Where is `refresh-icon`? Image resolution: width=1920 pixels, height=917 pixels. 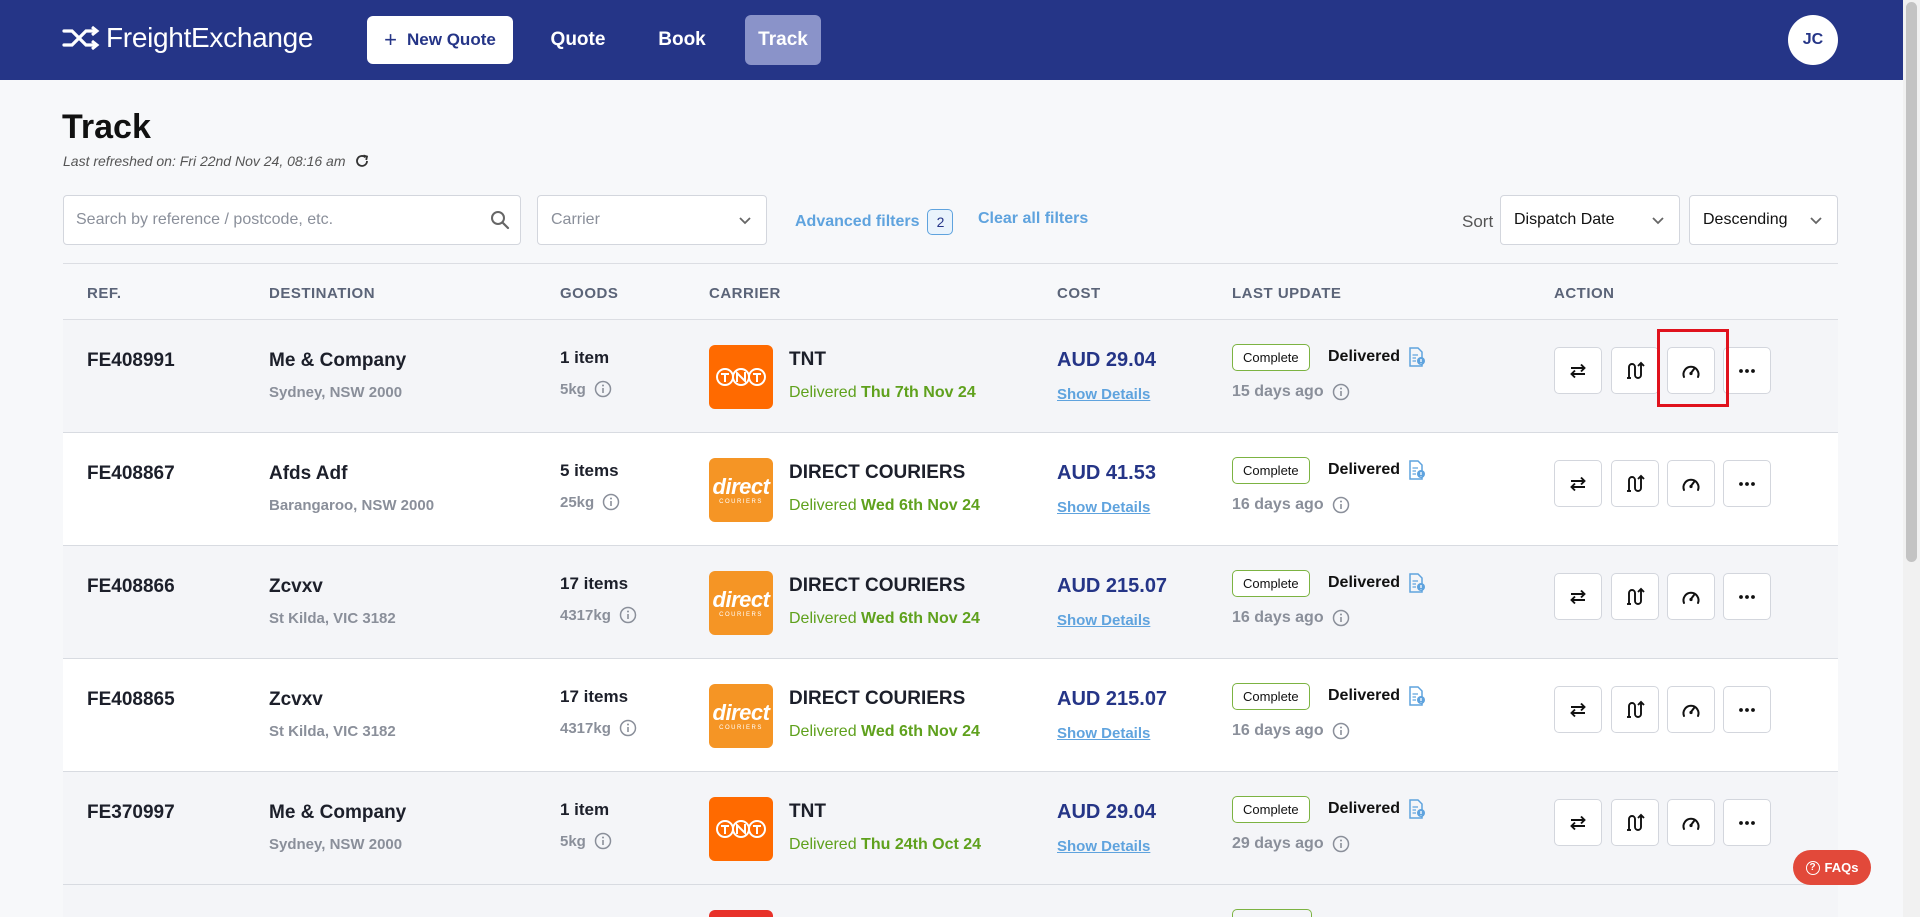 refresh-icon is located at coordinates (362, 161).